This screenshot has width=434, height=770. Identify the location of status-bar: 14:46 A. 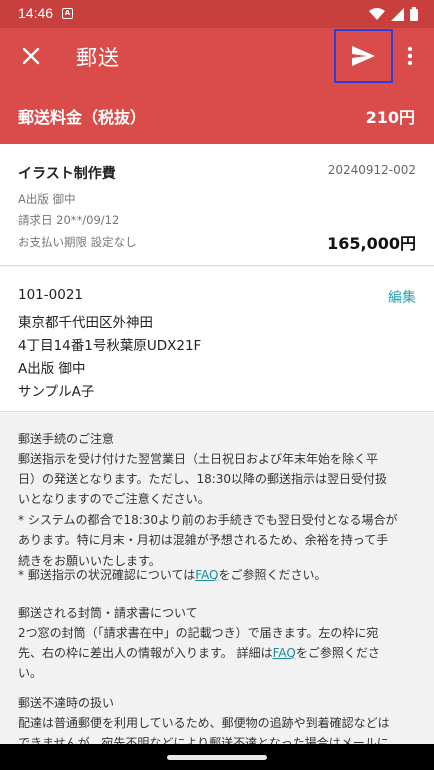
(217, 14).